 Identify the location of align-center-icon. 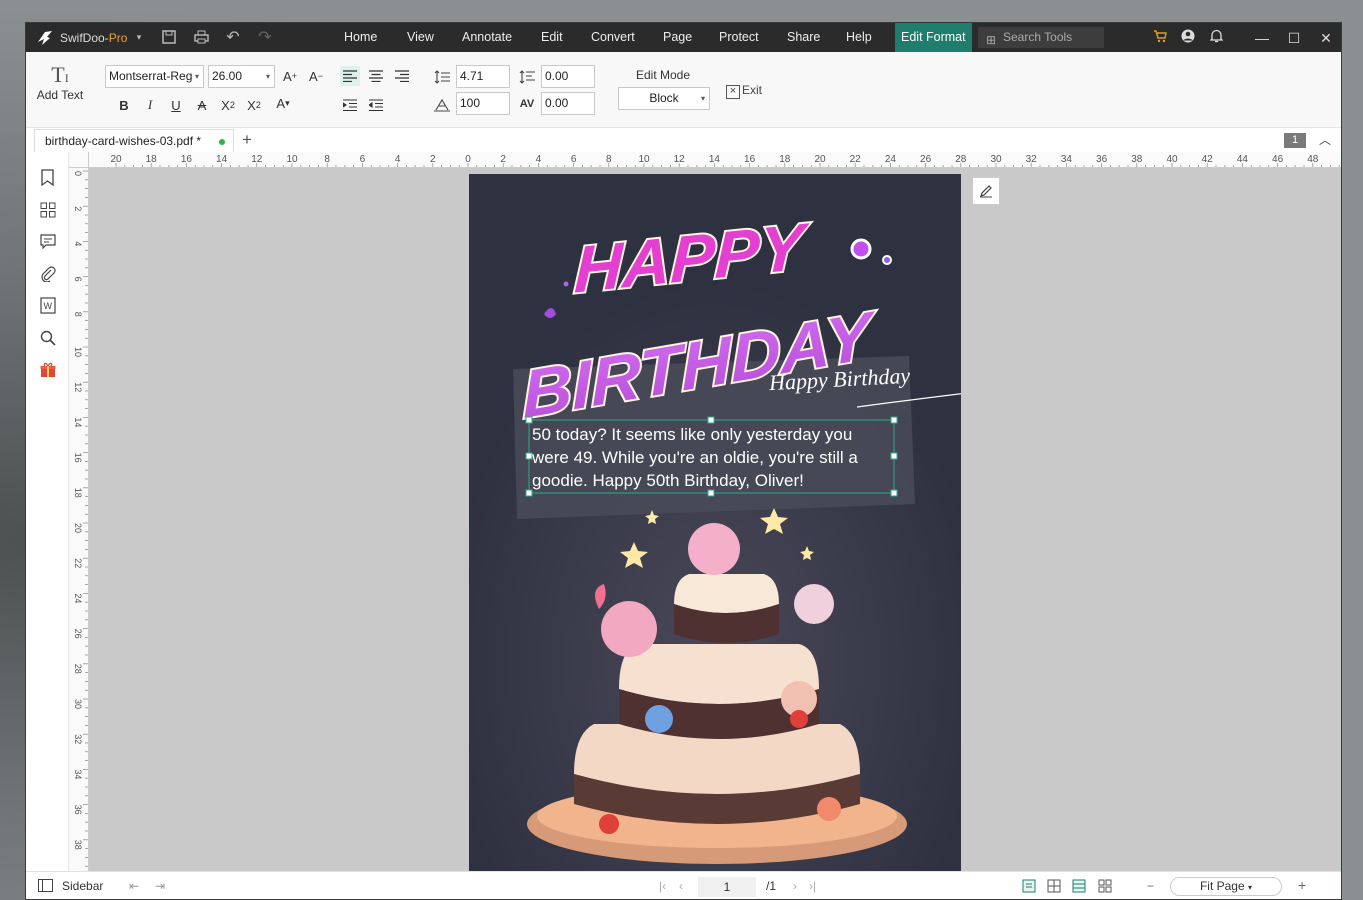
(376, 76).